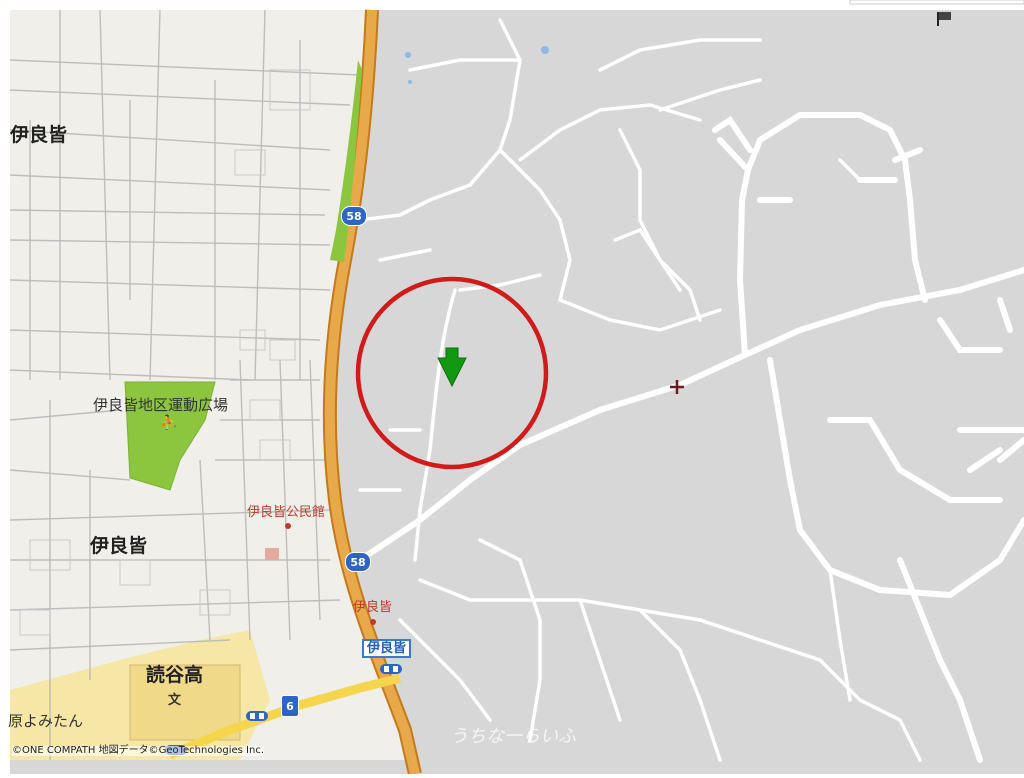 The width and height of the screenshot is (1024, 778). What do you see at coordinates (175, 675) in the screenshot?
I see `place-label-high-school: 読谷高` at bounding box center [175, 675].